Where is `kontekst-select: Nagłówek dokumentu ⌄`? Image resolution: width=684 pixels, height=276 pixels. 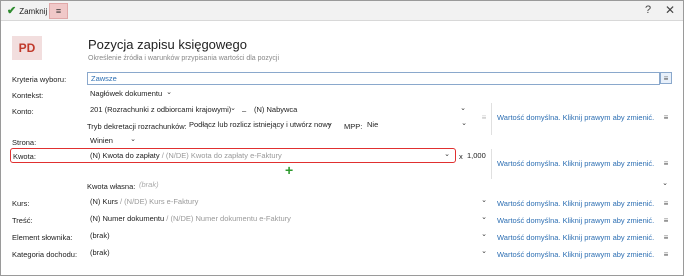 kontekst-select: Nagłówek dokumentu ⌄ is located at coordinates (131, 94).